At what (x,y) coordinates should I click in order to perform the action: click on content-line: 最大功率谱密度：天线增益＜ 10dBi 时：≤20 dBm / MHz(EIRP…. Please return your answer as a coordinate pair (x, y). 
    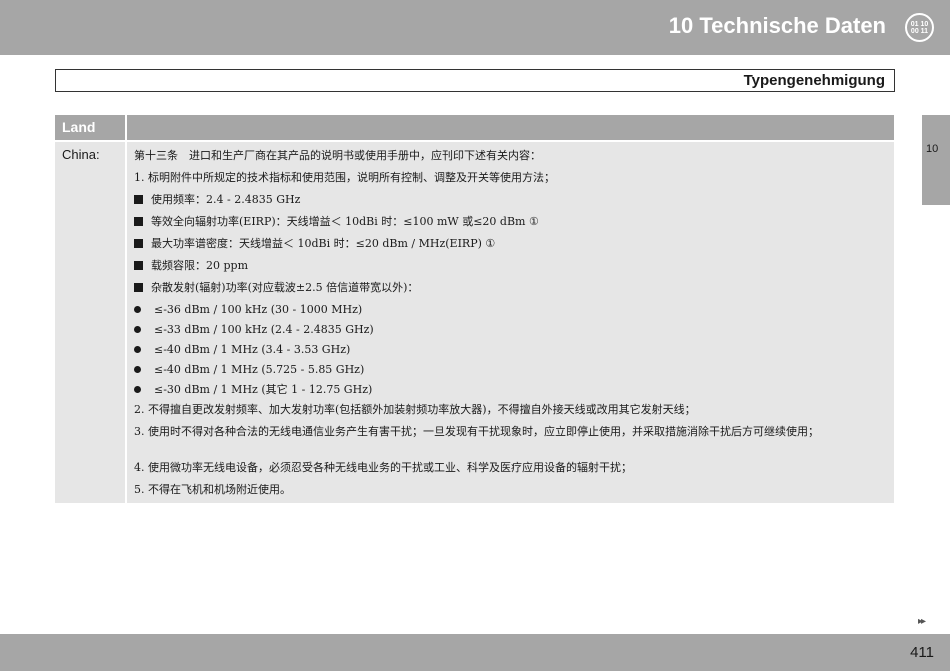
    Looking at the image, I should click on (510, 243).